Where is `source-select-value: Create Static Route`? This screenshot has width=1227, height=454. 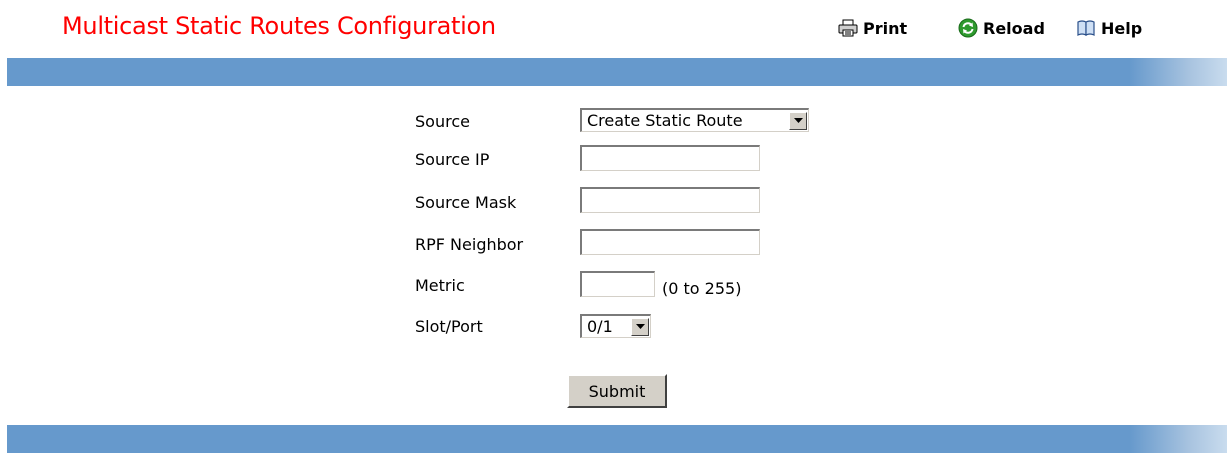
source-select-value: Create Static Route is located at coordinates (665, 120).